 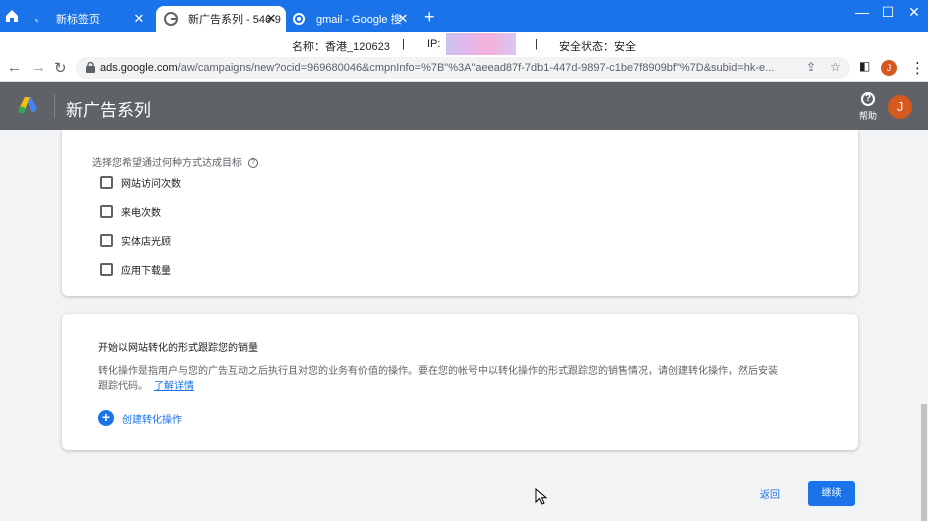 I want to click on more-menu-icon: ⋮, so click(x=917, y=68).